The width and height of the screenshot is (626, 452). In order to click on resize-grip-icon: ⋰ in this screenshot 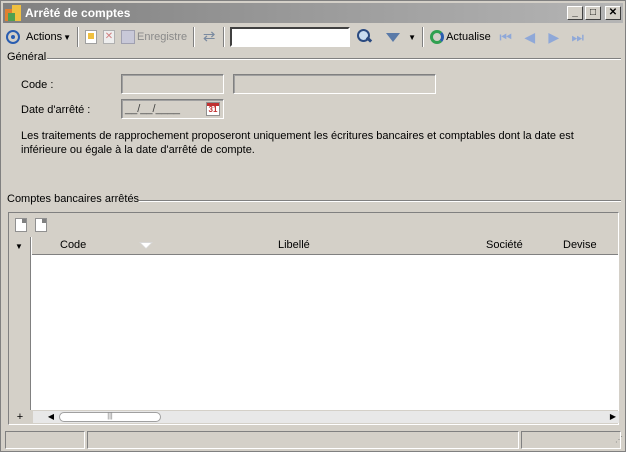, I will do `click(617, 442)`.